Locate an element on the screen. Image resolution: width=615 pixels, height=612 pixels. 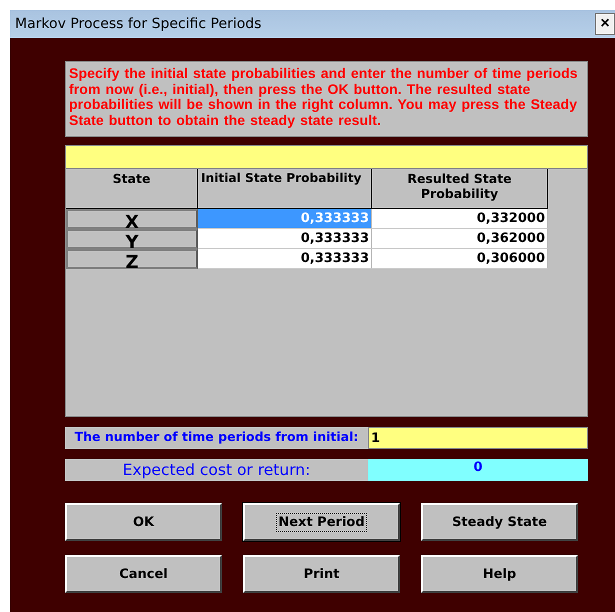
dialog-button: Cancel is located at coordinates (143, 574).